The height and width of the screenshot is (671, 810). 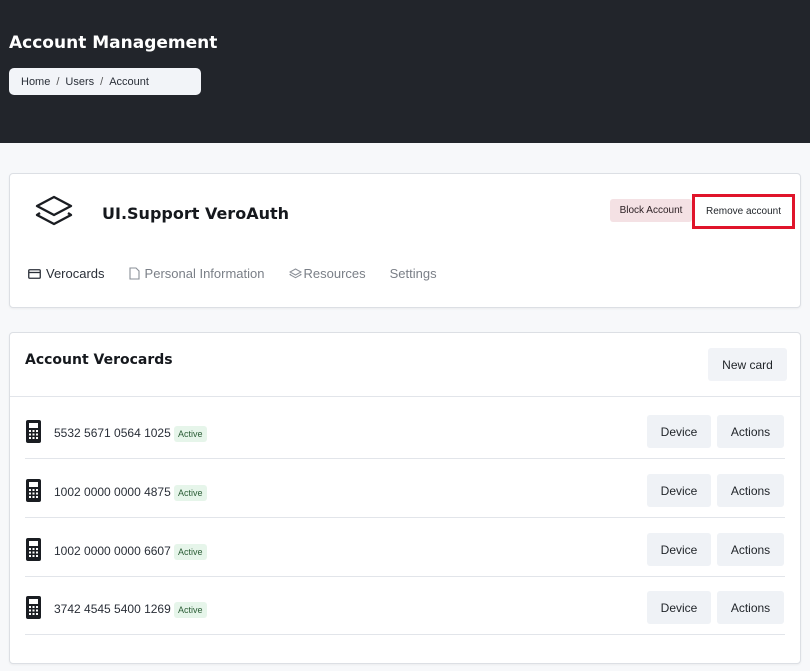 I want to click on tab-label: Settings, so click(x=413, y=273).